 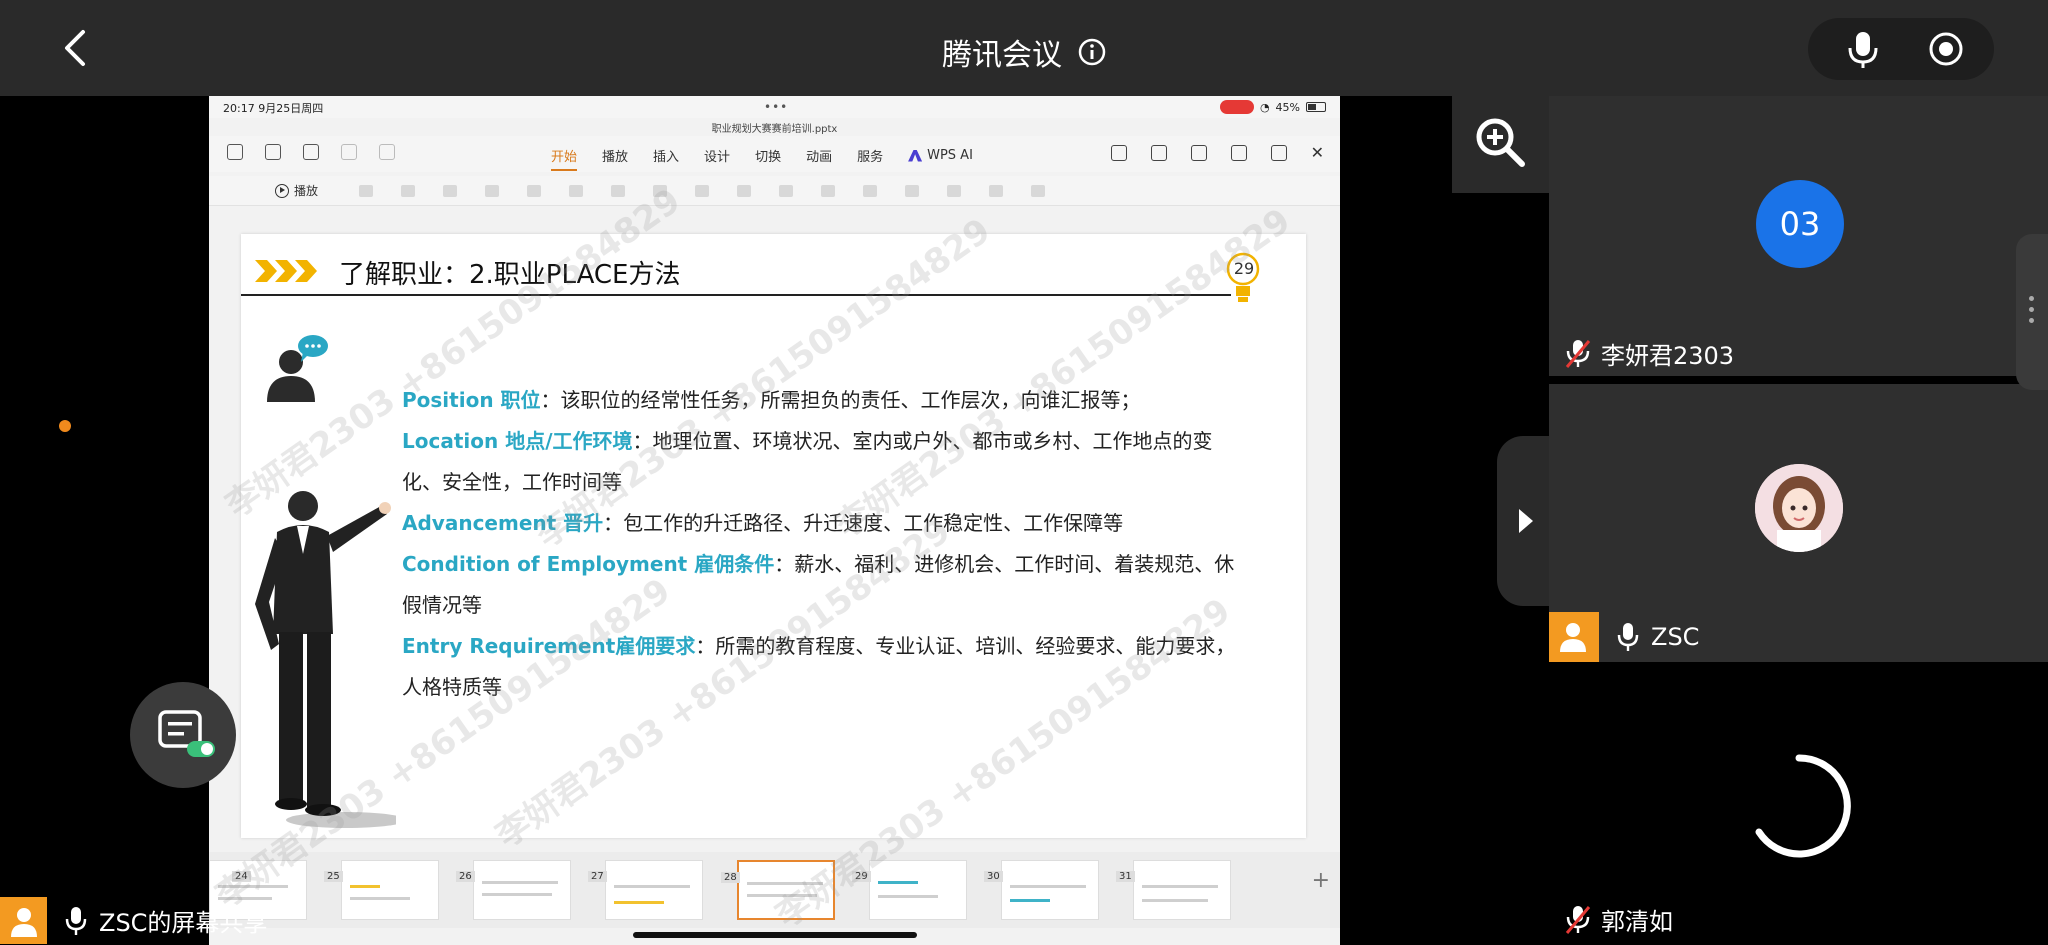 I want to click on wps-ai-label: WPS AI, so click(x=950, y=155).